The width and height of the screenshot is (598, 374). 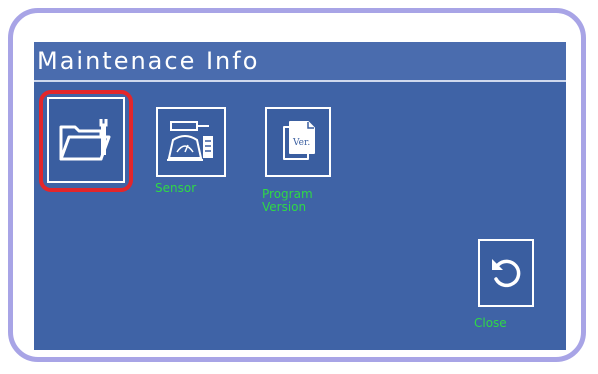 I want to click on undo-arrow-icon, so click(x=506, y=273).